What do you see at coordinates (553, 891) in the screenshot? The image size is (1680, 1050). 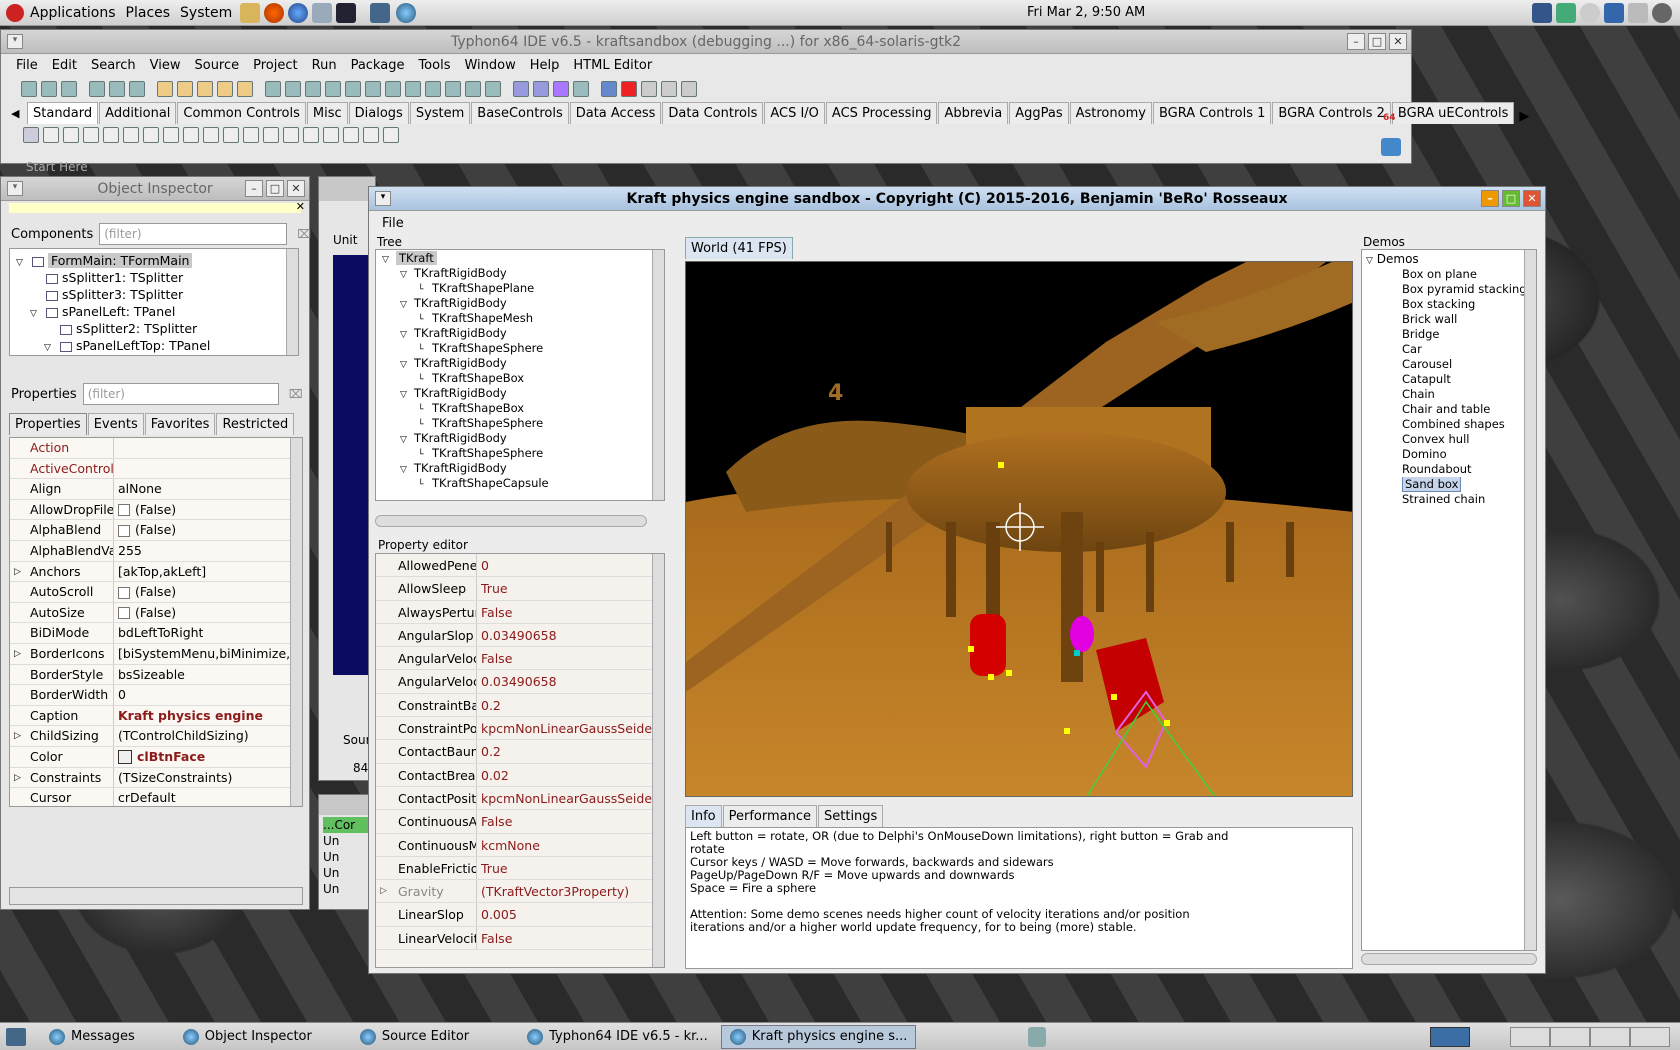 I see `kraft-property-value: (TKraftVector3Property)` at bounding box center [553, 891].